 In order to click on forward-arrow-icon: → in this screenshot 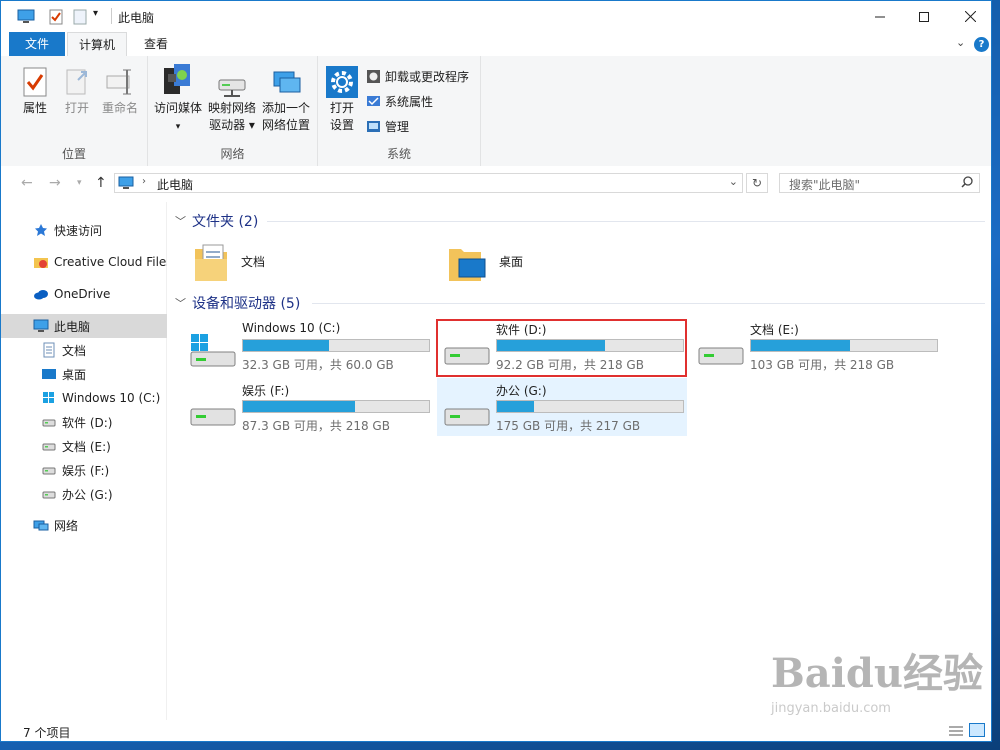, I will do `click(55, 183)`.